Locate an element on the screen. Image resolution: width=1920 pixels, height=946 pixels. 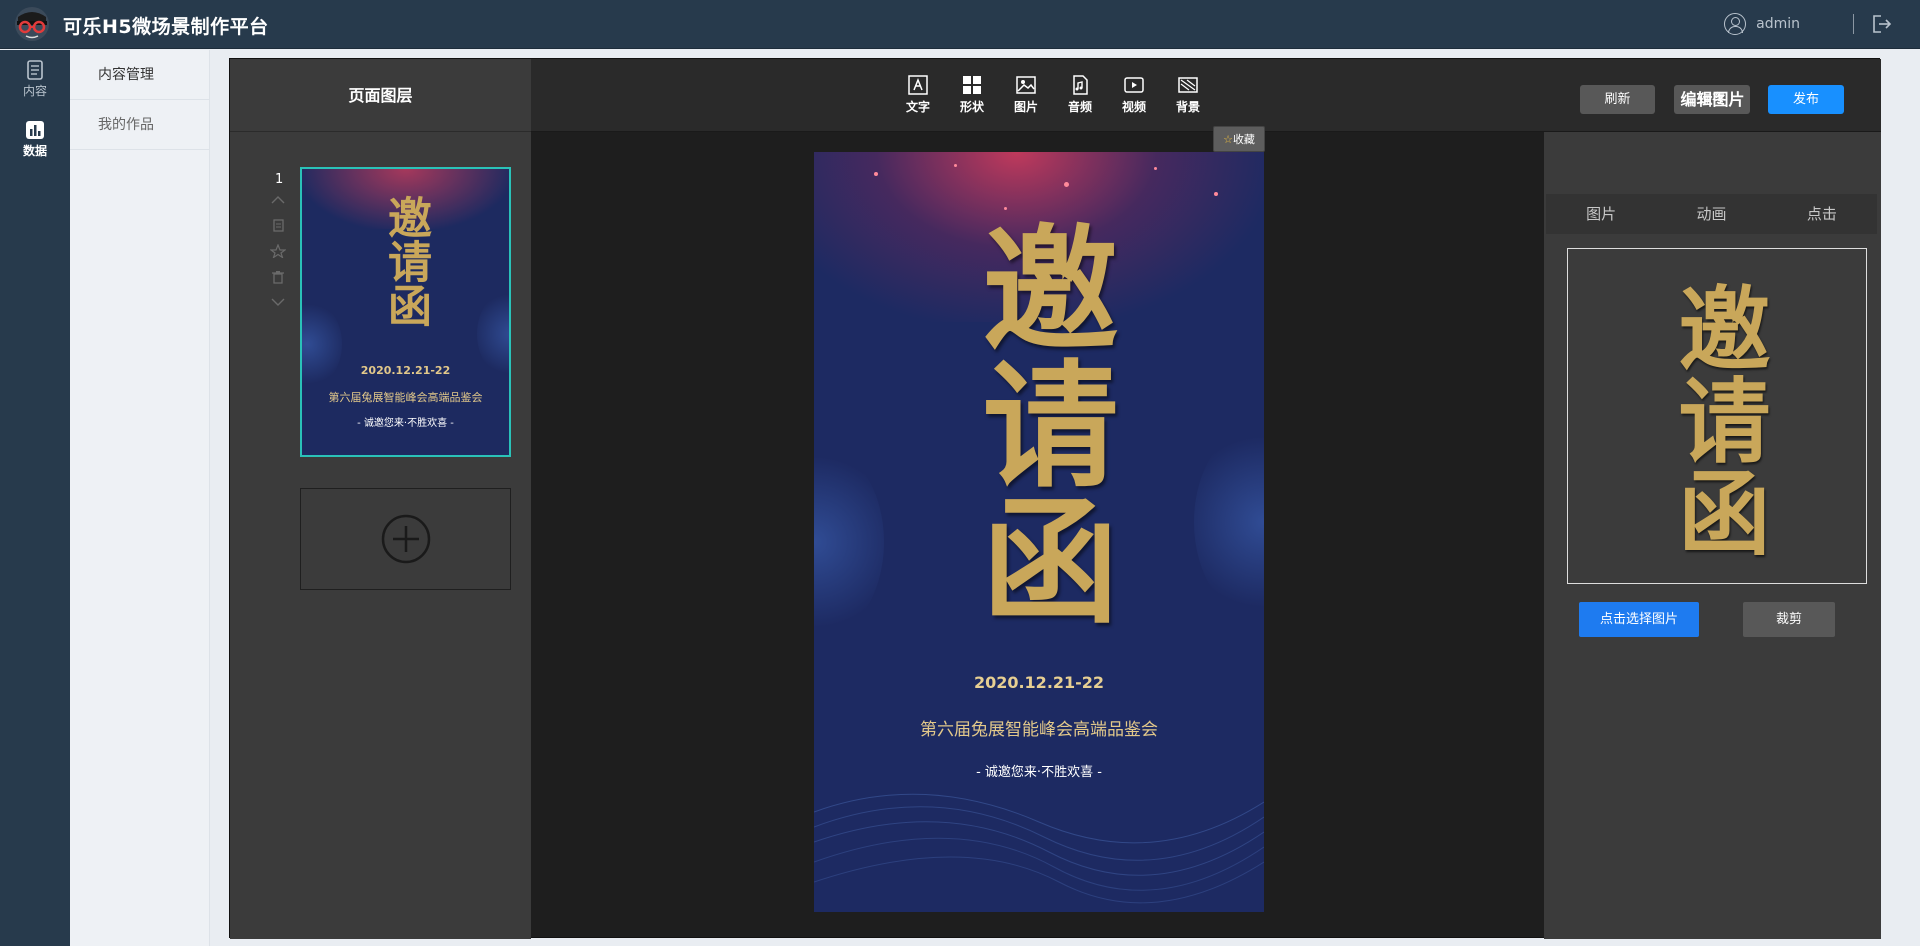
video-icon is located at coordinates (1134, 85).